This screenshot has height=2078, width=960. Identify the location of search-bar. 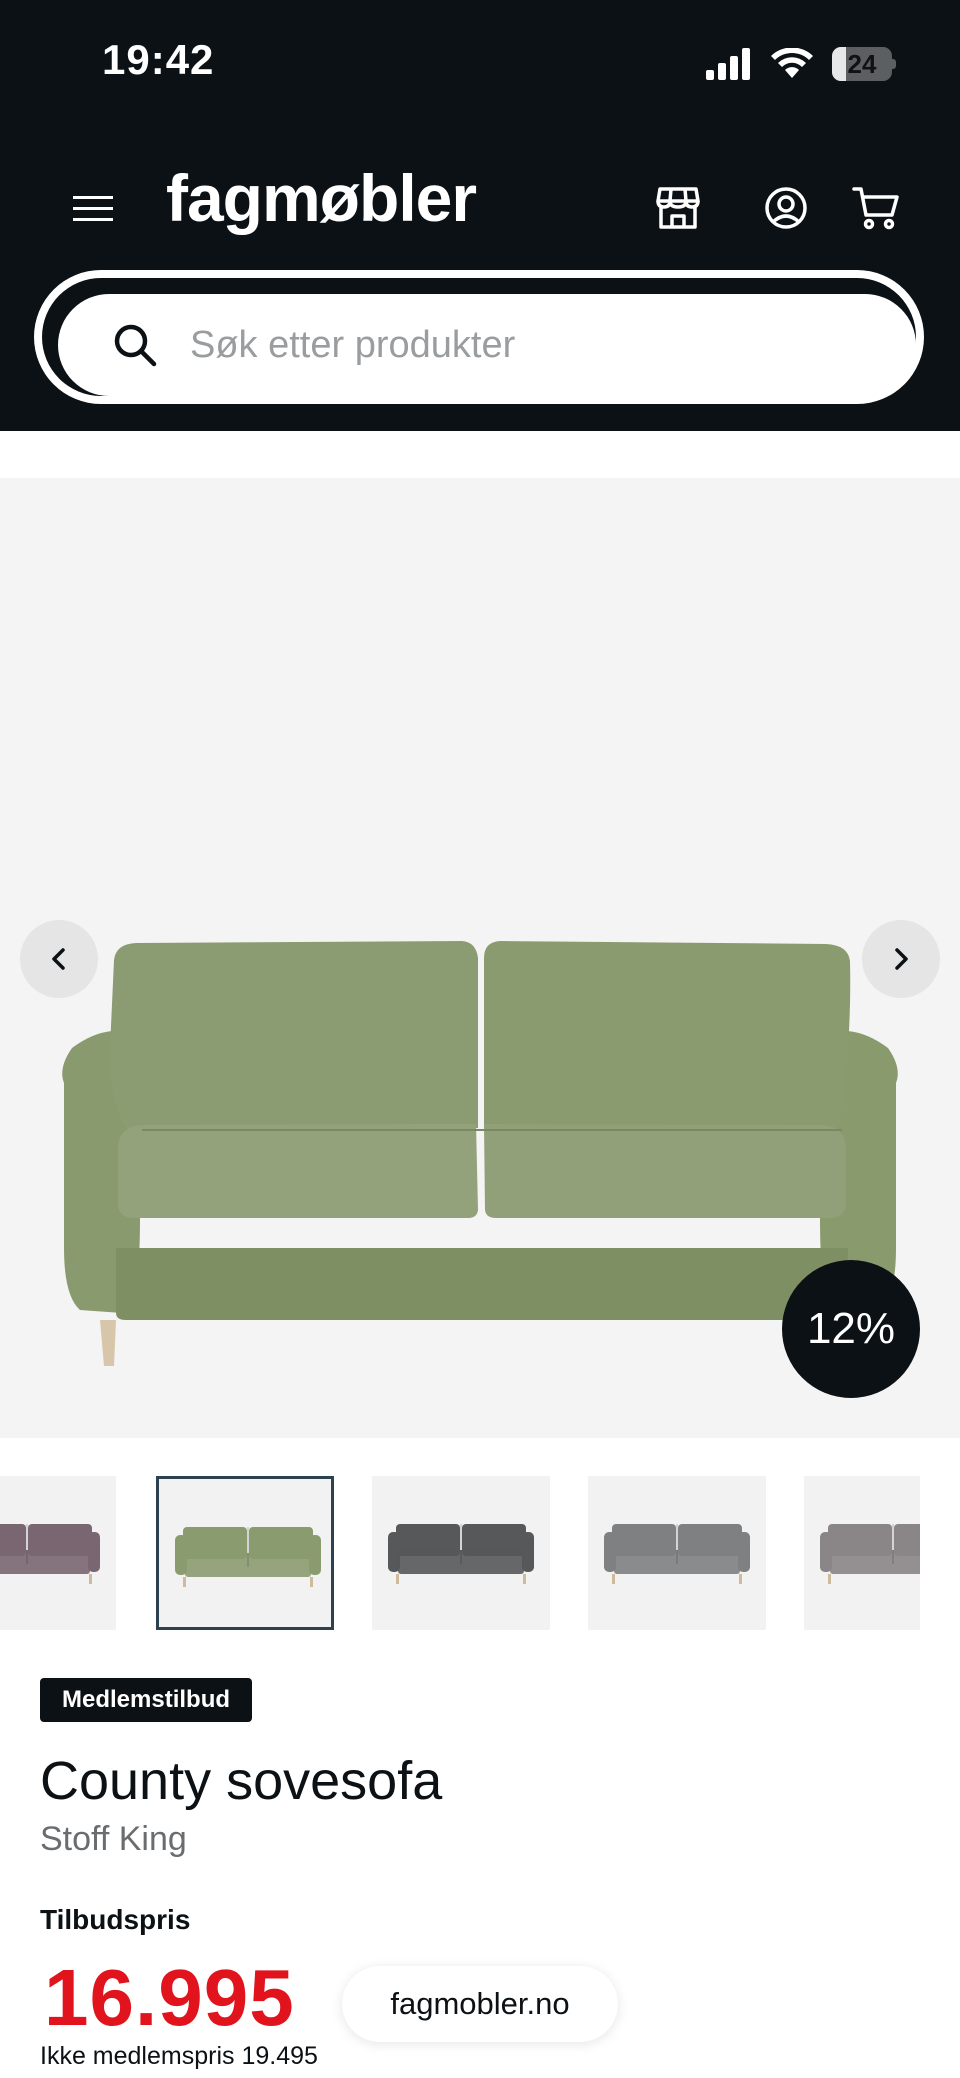
(479, 337).